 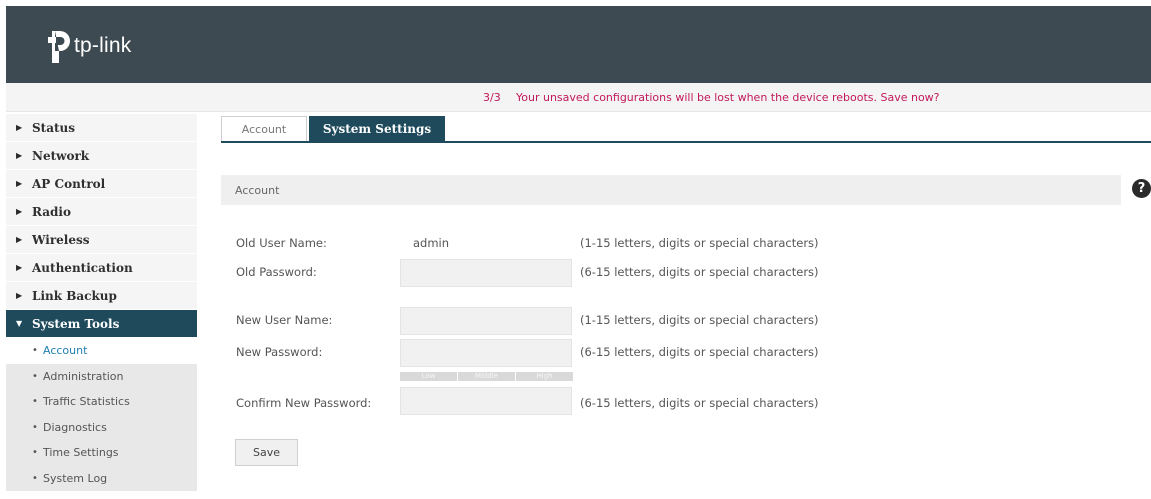 I want to click on confirm-password-label: Confirm New Password:, so click(x=304, y=403).